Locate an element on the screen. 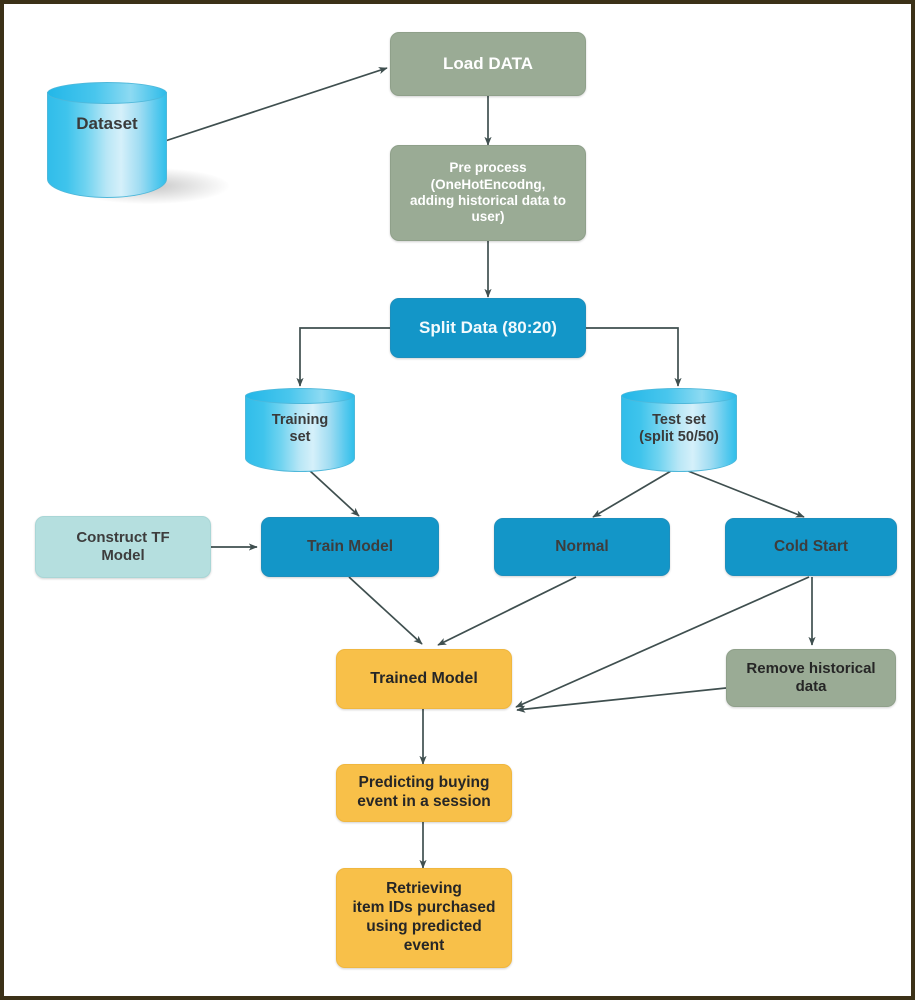 The height and width of the screenshot is (1000, 915). edge-train-model-to-trained-model is located at coordinates (385, 610).